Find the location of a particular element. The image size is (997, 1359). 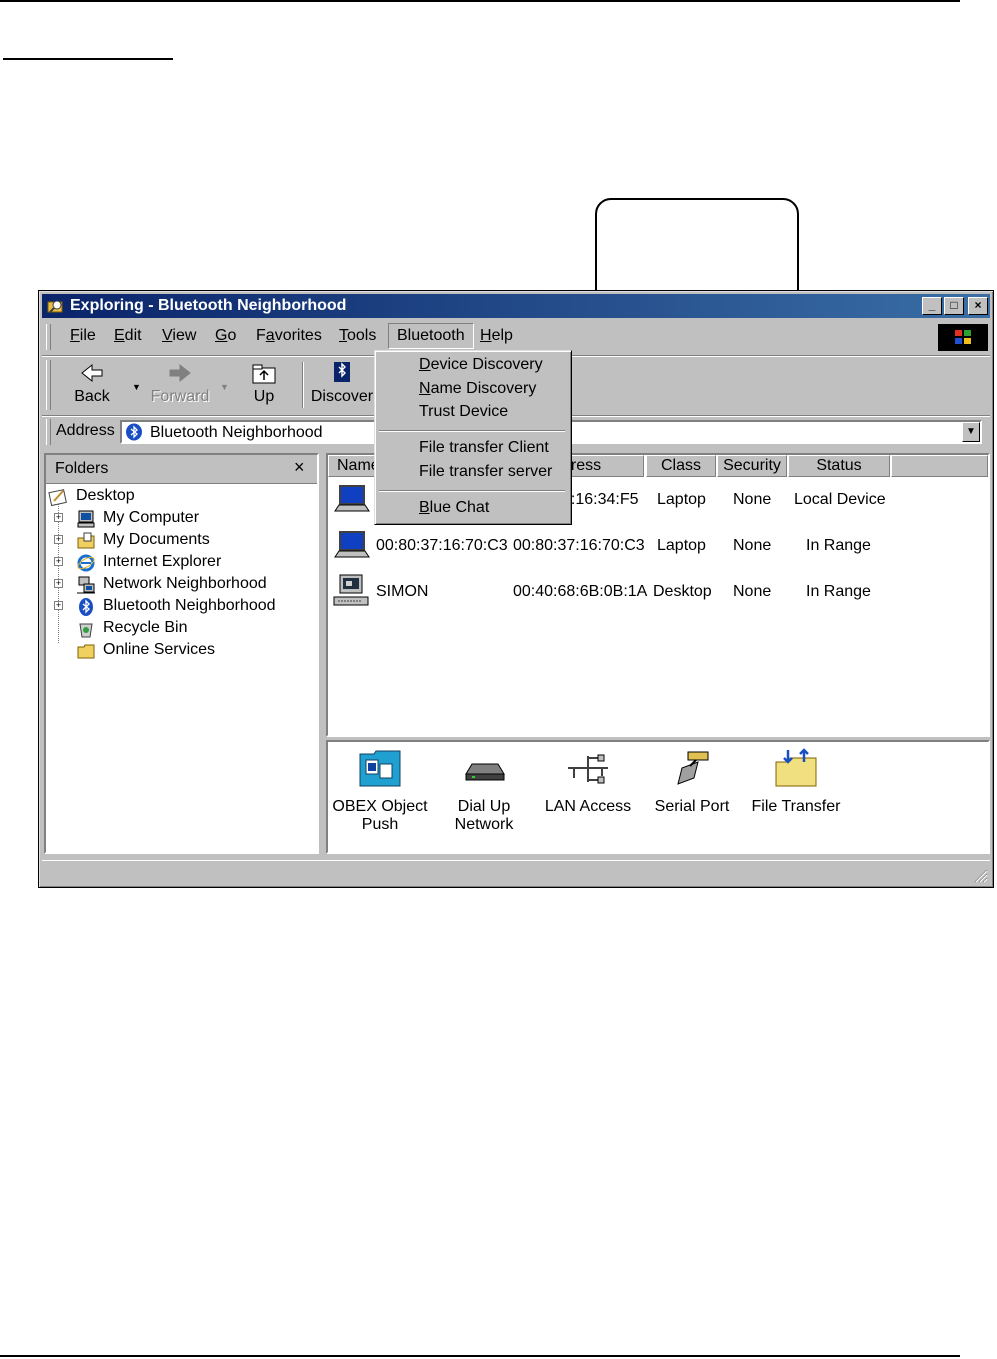

tree-item-internet-explorer: + Internet Explorer is located at coordinates (166, 563).